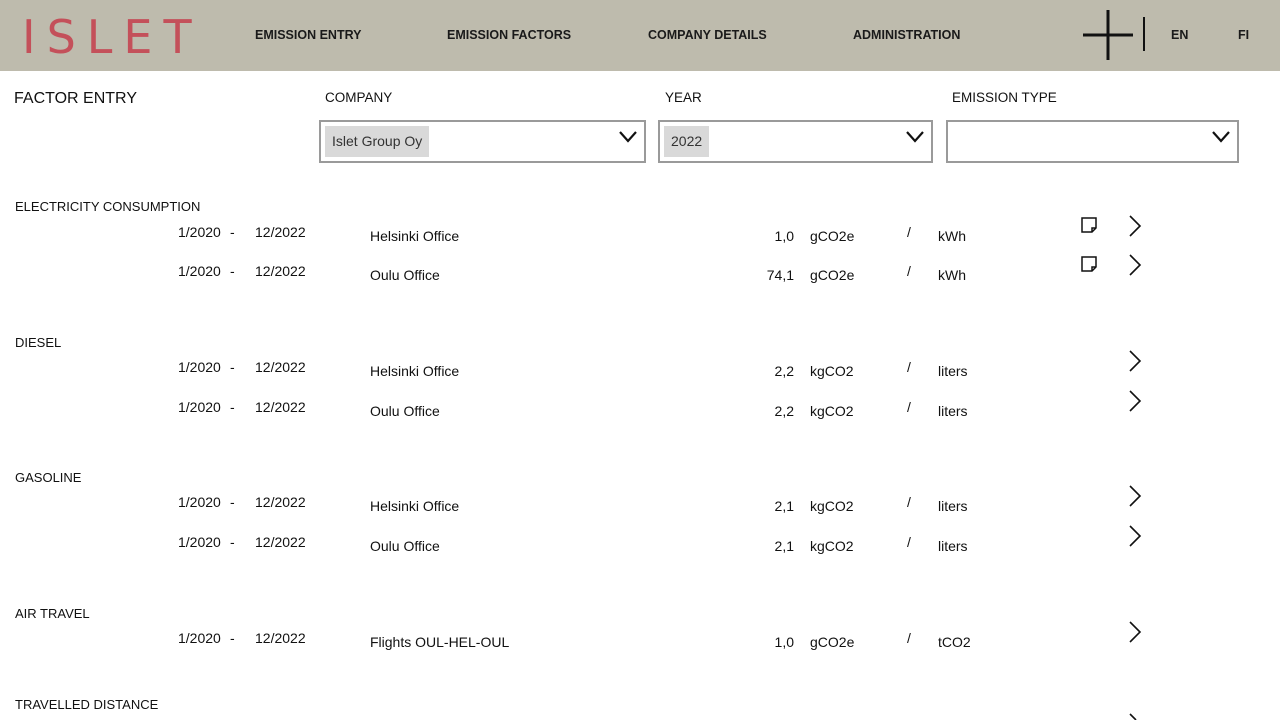 The image size is (1280, 720). I want to click on year-label: YEAR, so click(683, 97).